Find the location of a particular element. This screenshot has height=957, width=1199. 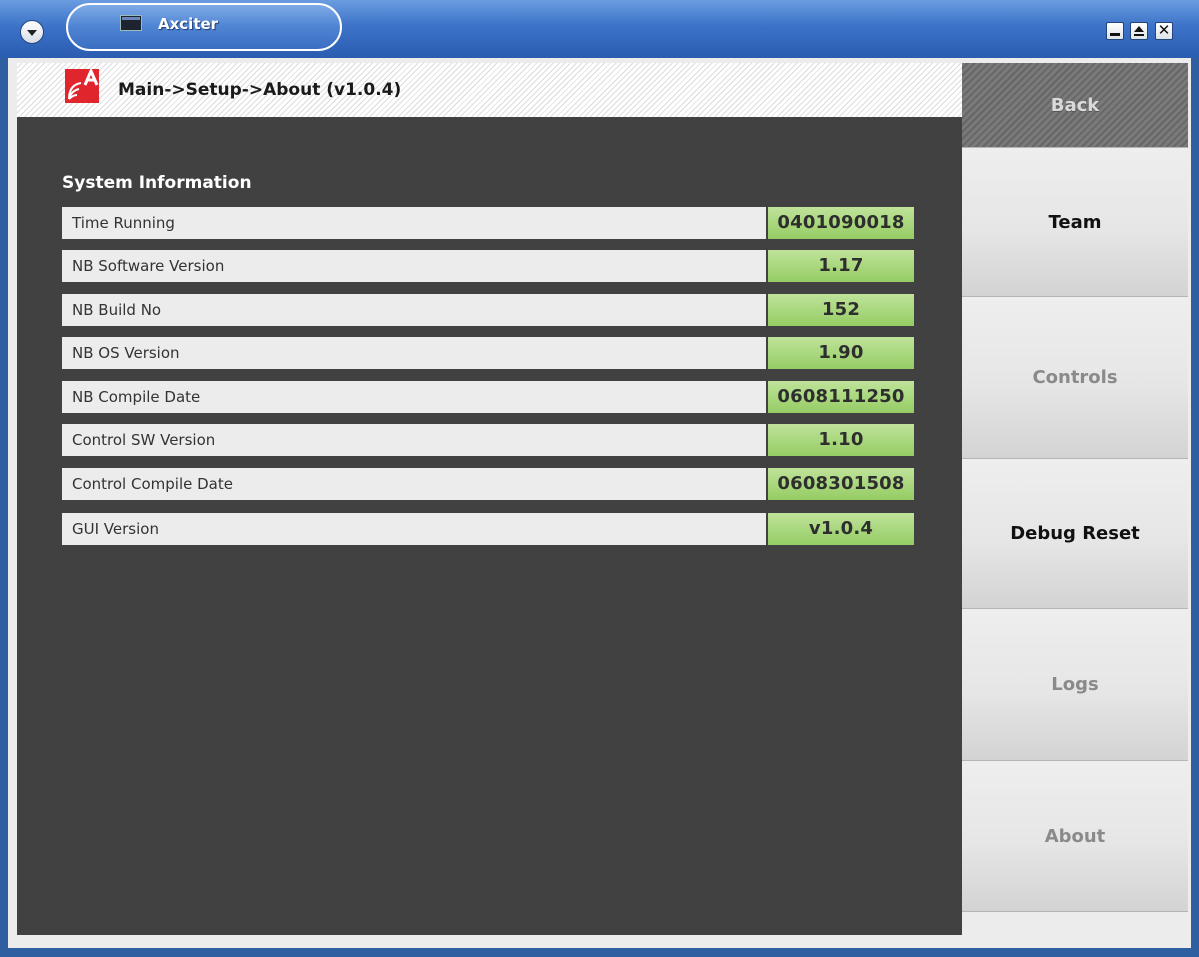

info-label: NB OS Version is located at coordinates (414, 353).